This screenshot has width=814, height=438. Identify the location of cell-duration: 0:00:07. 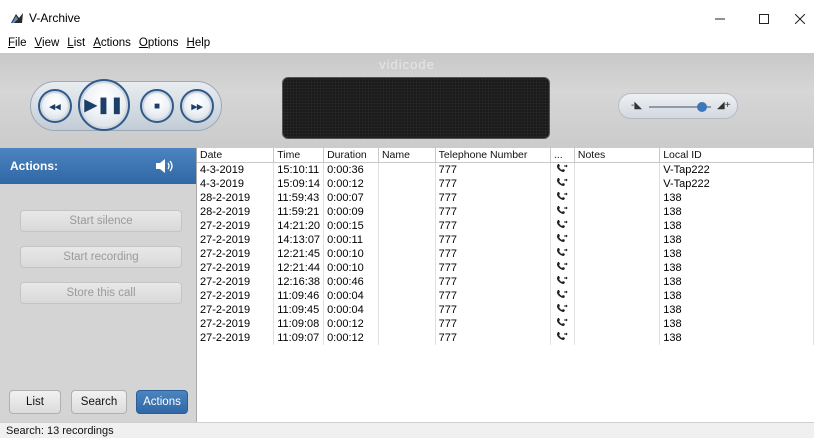
(351, 197).